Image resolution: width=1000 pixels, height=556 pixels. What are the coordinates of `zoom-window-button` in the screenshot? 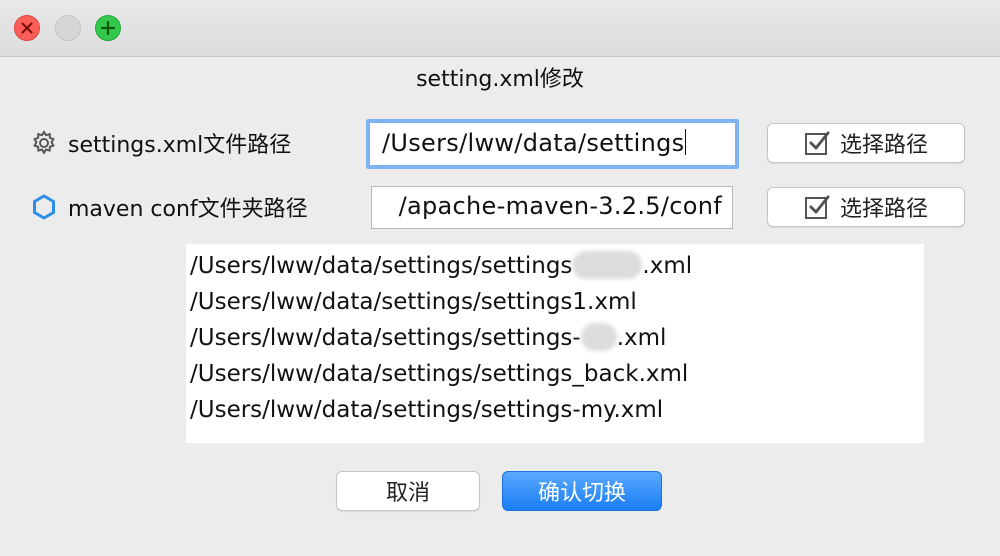 It's located at (108, 28).